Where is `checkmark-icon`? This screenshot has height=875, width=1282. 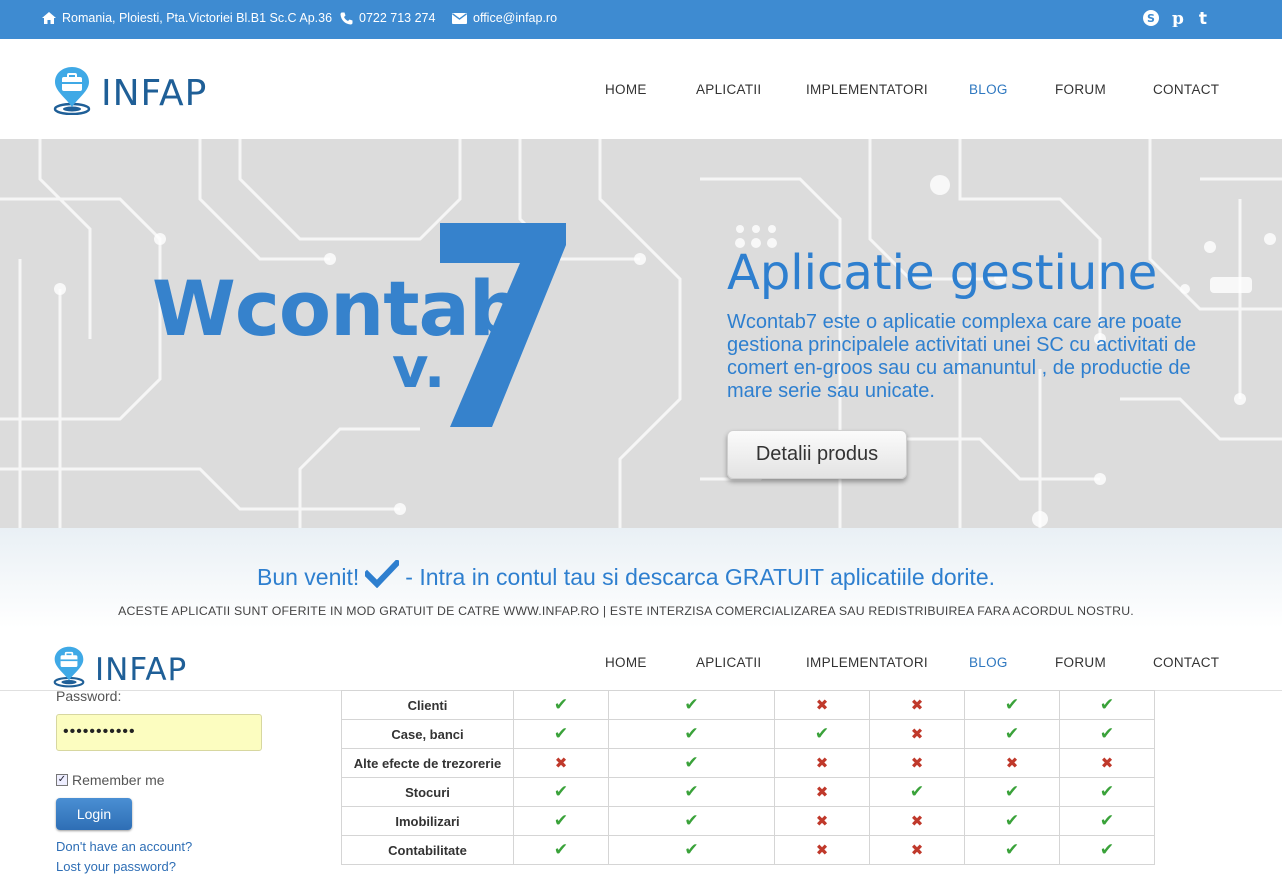
checkmark-icon is located at coordinates (382, 576).